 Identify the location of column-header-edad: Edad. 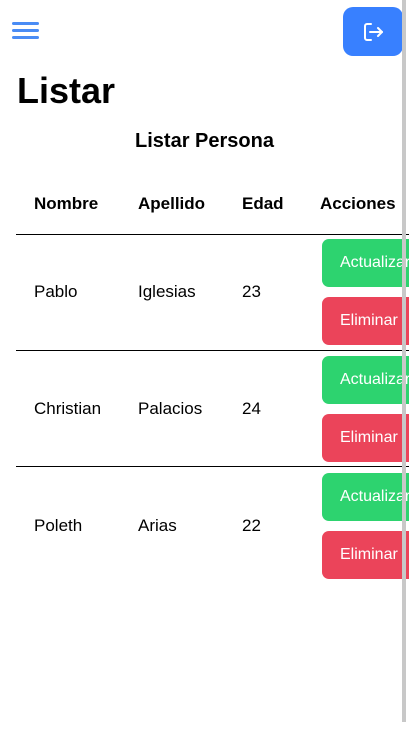
(263, 203).